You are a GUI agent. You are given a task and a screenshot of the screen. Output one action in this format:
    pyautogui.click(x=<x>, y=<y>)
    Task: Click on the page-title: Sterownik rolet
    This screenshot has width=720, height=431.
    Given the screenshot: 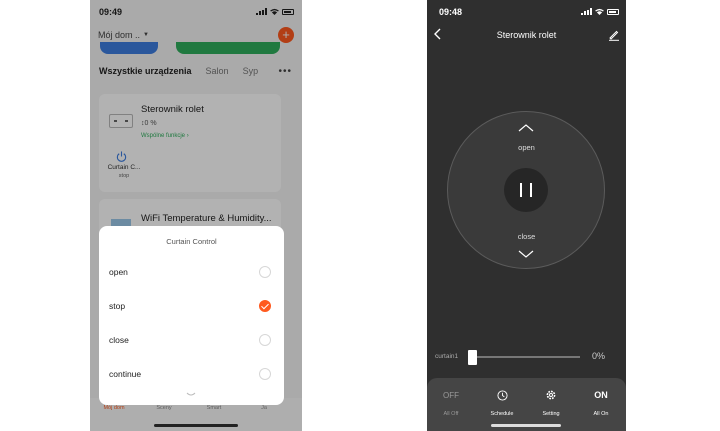 What is the action you would take?
    pyautogui.click(x=526, y=35)
    